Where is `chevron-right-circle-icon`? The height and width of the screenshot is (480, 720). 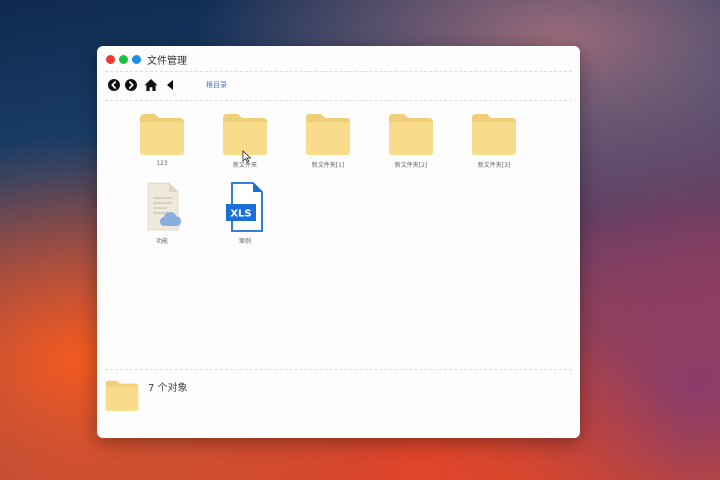
chevron-right-circle-icon is located at coordinates (131, 85).